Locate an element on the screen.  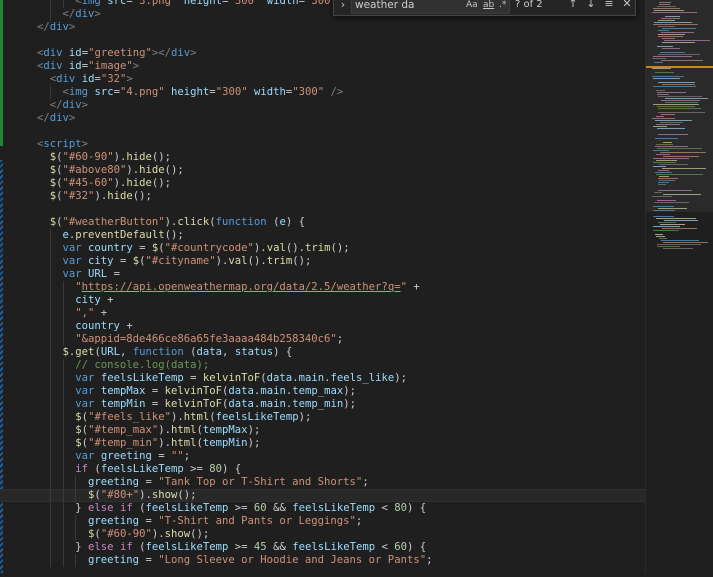
code-token: img is located at coordinates (78, 92).